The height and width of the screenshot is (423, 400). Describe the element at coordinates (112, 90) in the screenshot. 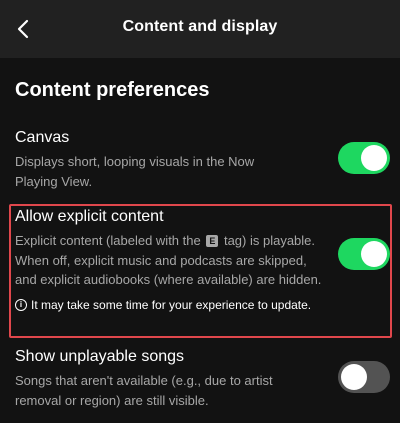

I see `section-title: Content preferences` at that location.